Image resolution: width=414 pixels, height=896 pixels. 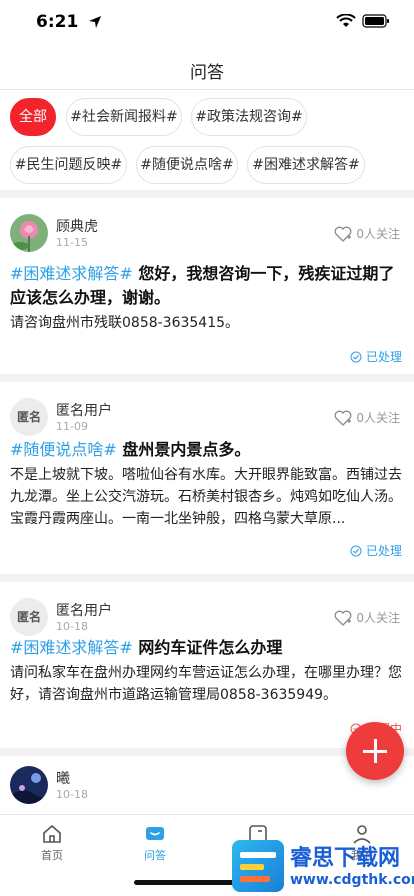 What do you see at coordinates (375, 21) in the screenshot?
I see `battery-icon` at bounding box center [375, 21].